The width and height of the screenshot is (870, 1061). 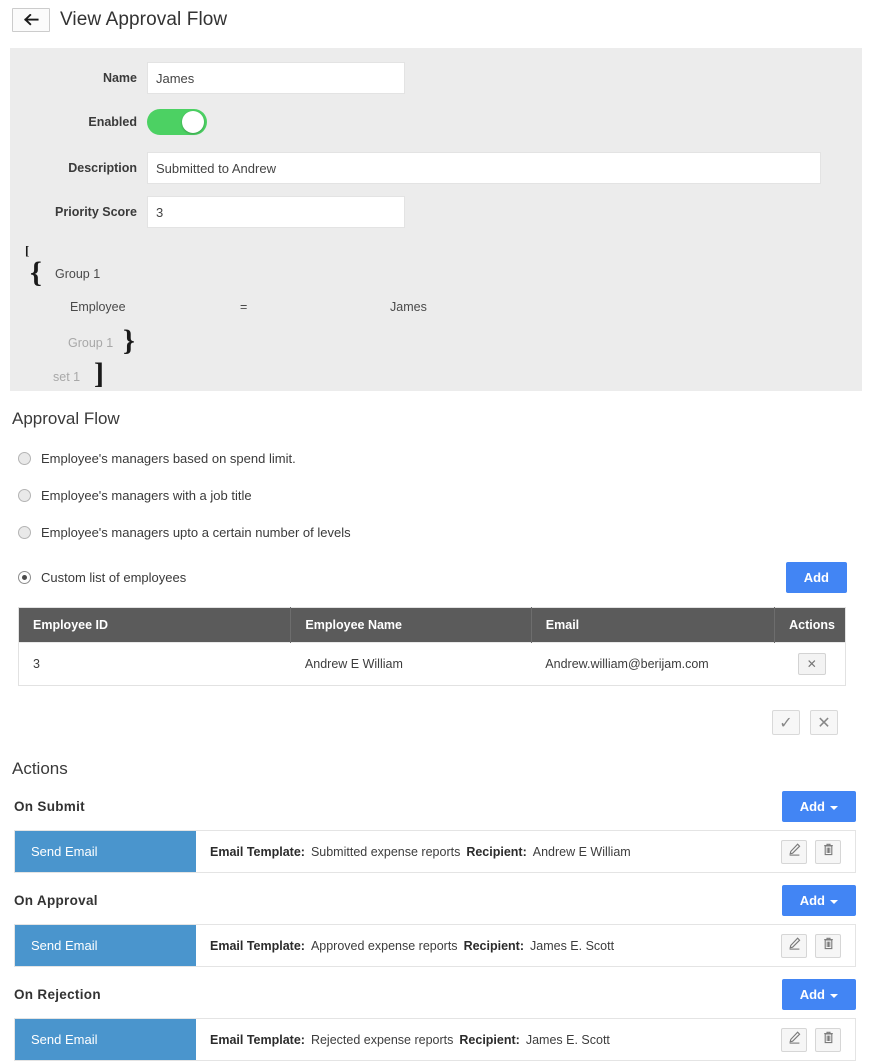 I want to click on recipient-value: Andrew E William, so click(x=581, y=851).